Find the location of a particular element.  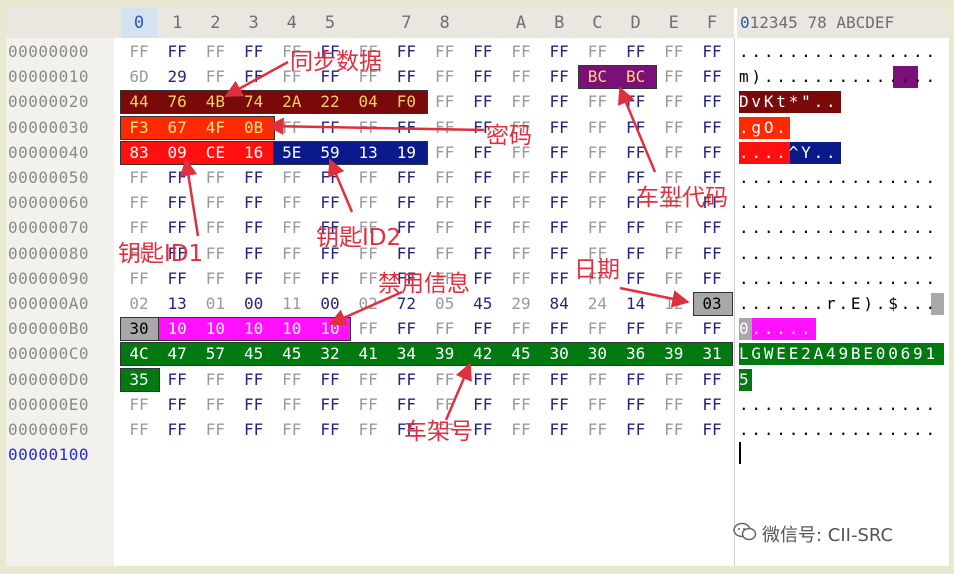

hex-byte: 67 is located at coordinates (177, 128).